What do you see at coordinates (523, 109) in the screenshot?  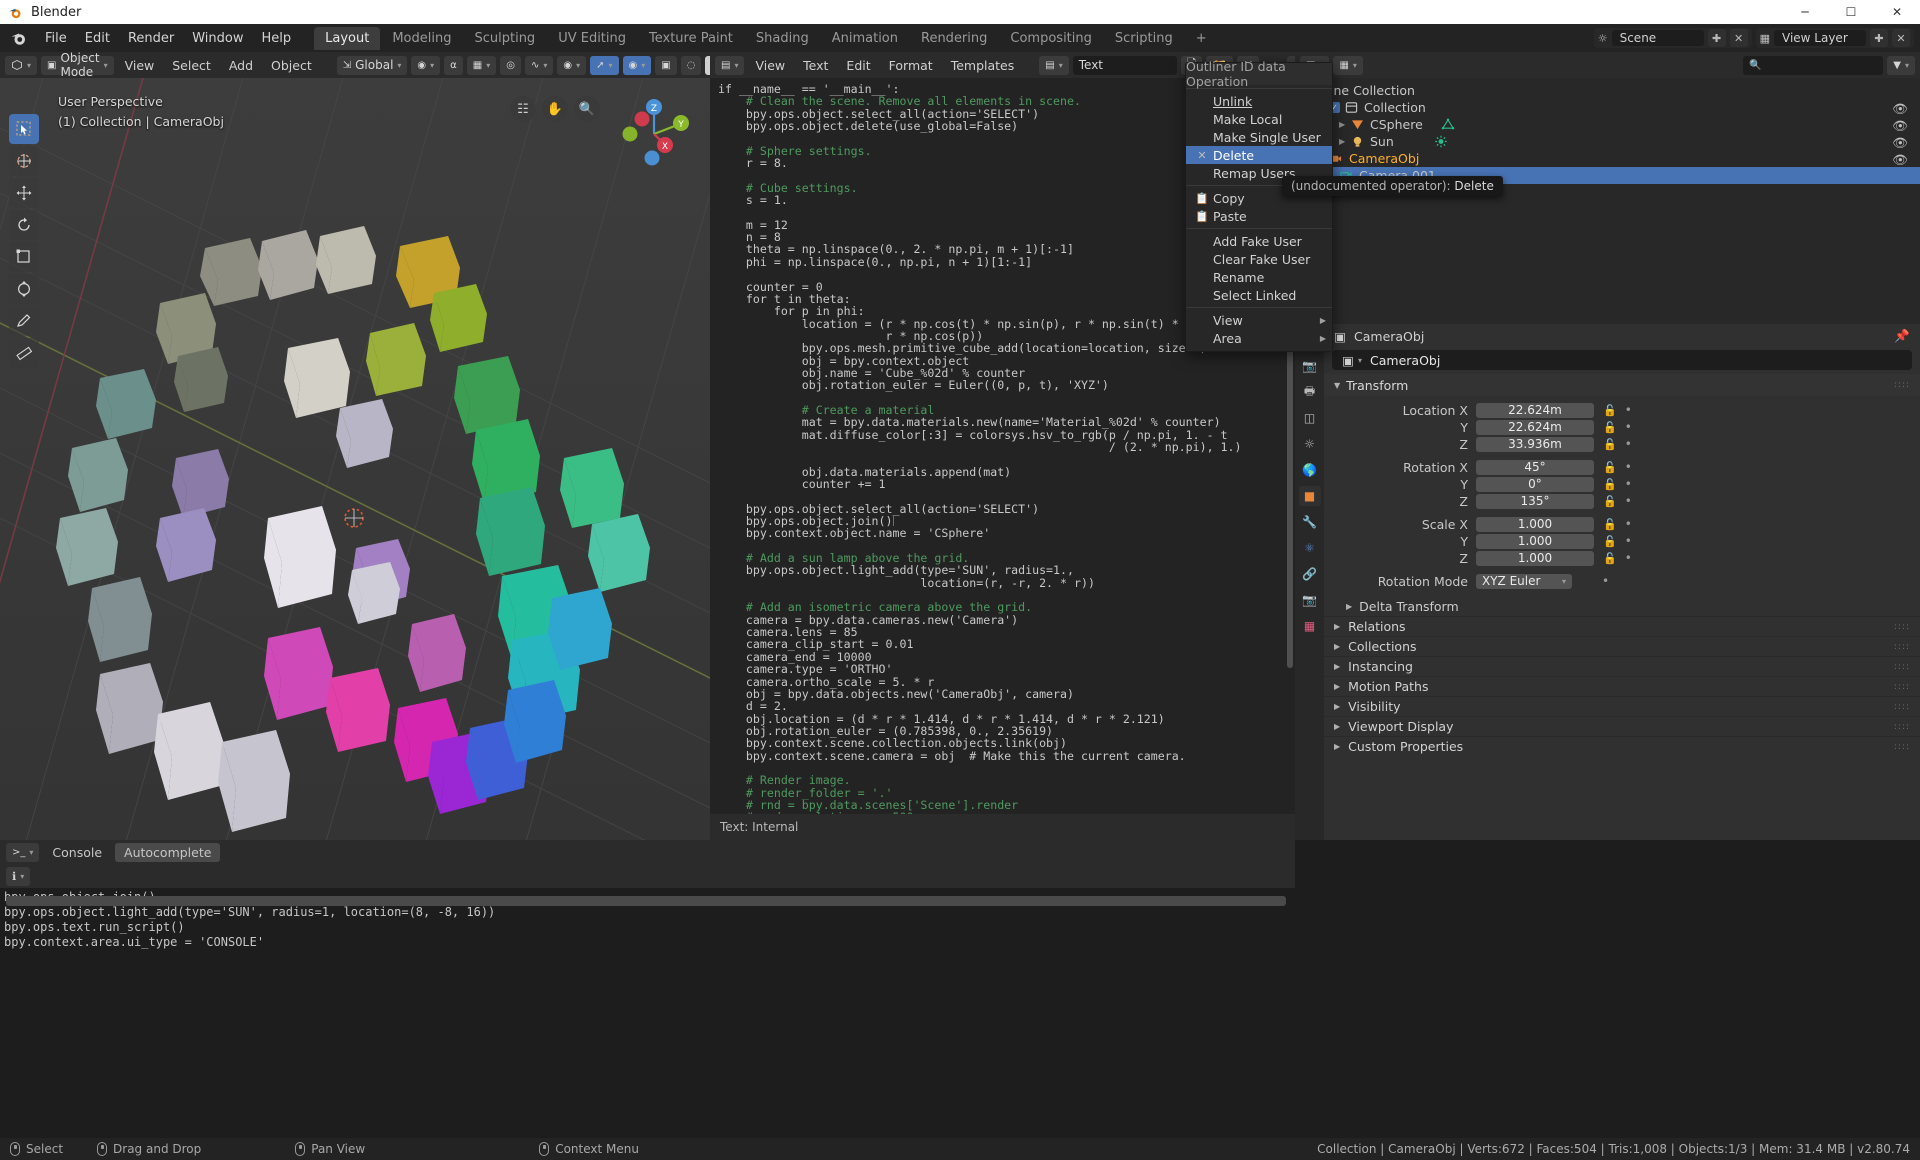 I see `toggle-xray-view-icon: ☷` at bounding box center [523, 109].